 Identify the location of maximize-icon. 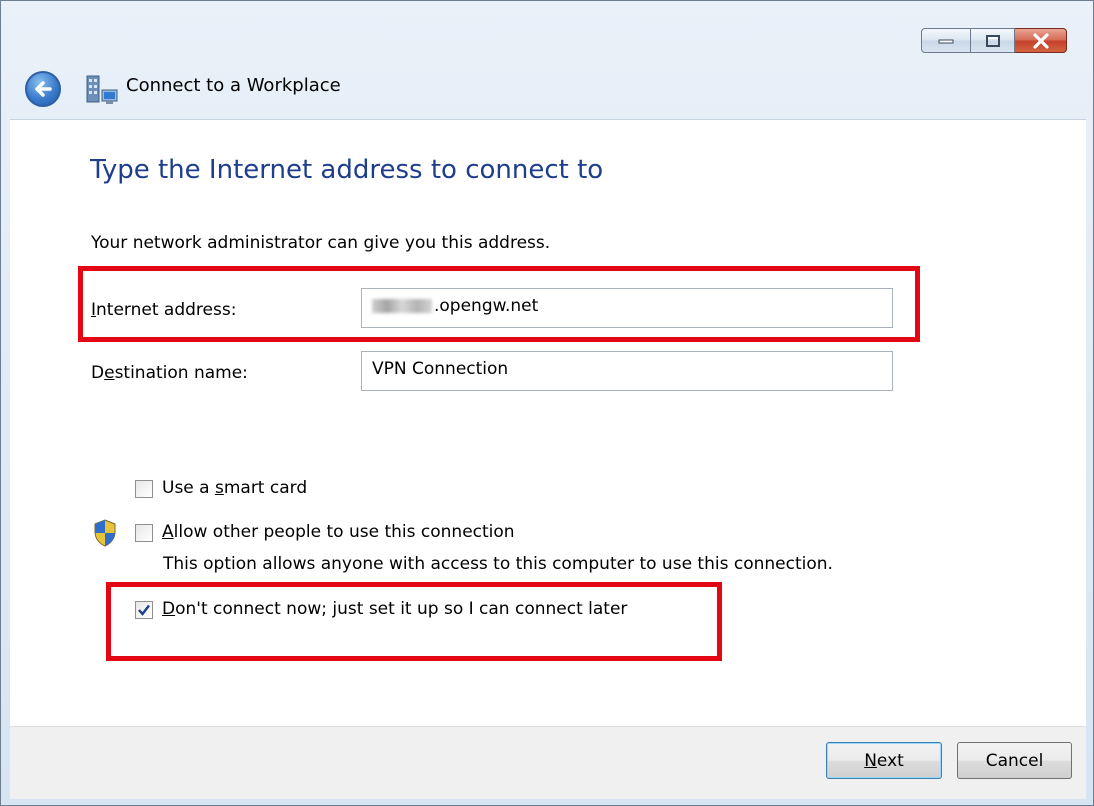
(992, 40).